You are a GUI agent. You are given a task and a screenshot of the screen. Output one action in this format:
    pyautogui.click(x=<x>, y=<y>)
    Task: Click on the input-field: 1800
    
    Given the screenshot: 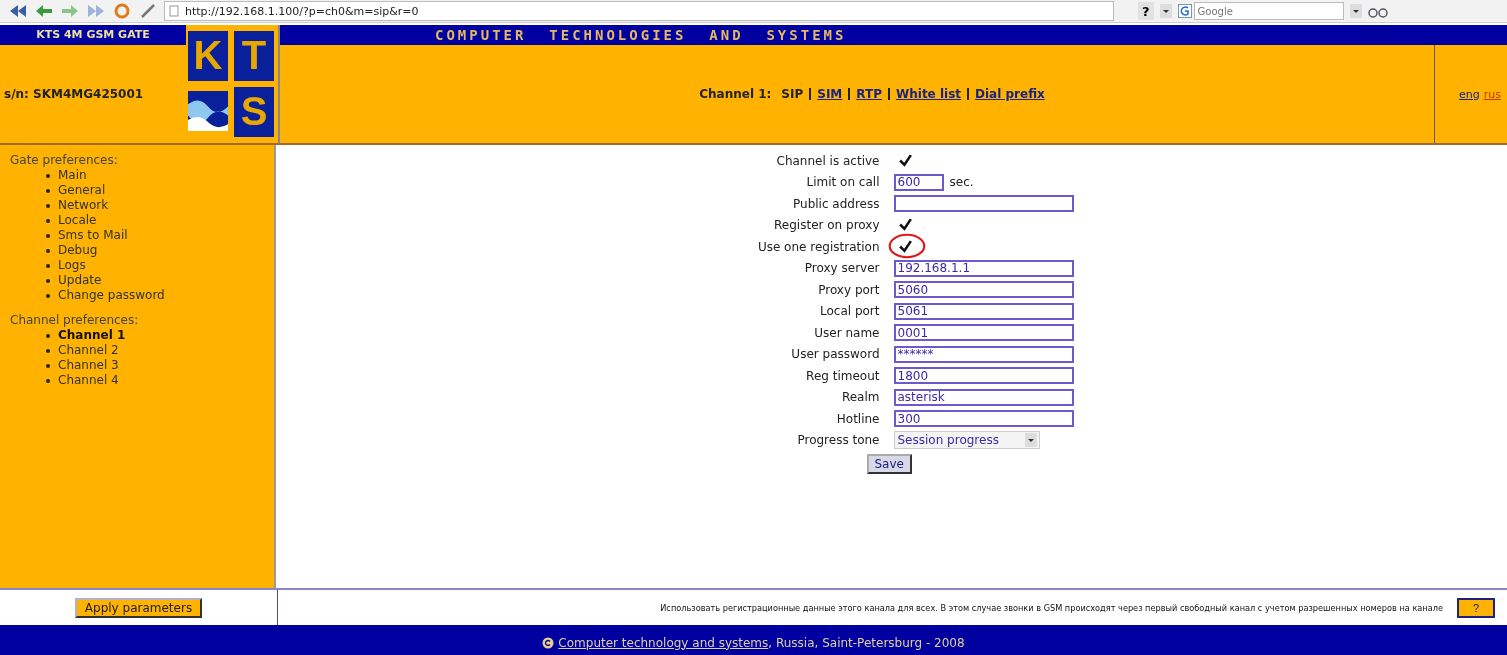 What is the action you would take?
    pyautogui.click(x=983, y=376)
    